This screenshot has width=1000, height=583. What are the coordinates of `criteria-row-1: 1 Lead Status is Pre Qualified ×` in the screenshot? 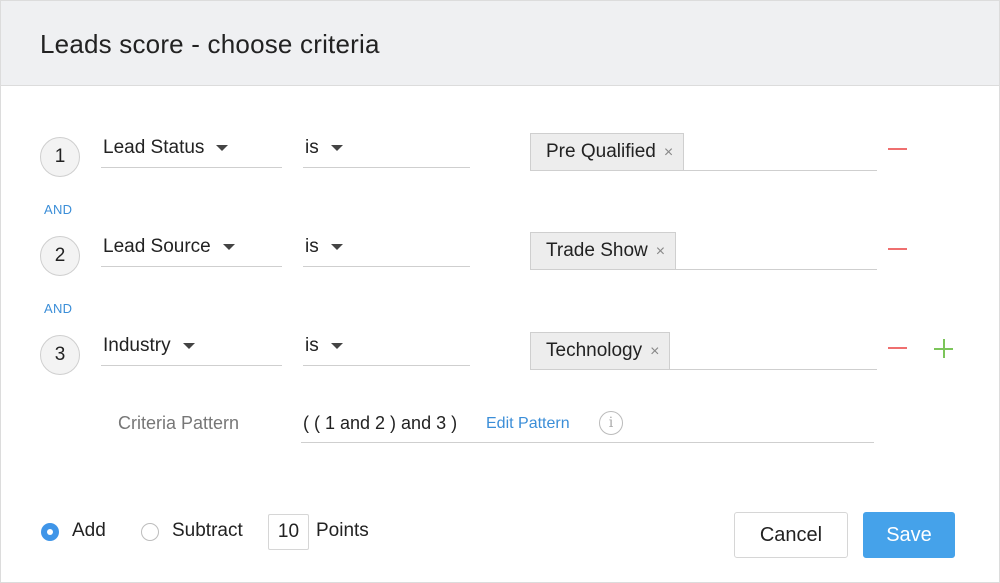 It's located at (500, 158).